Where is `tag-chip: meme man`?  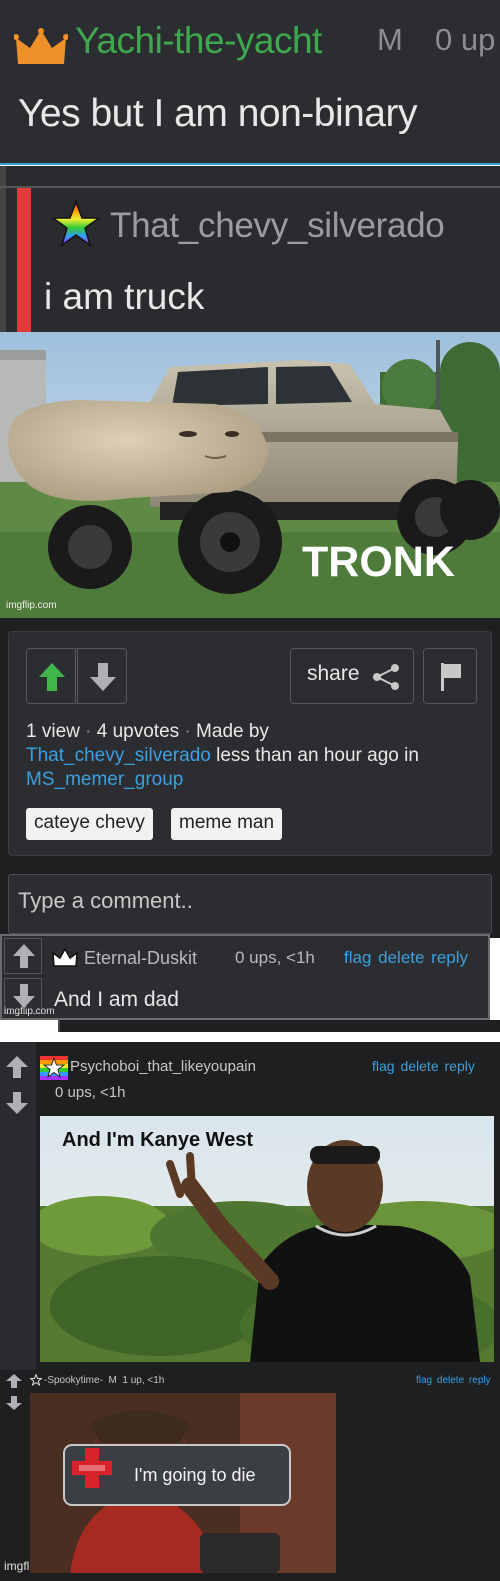
tag-chip: meme man is located at coordinates (227, 824).